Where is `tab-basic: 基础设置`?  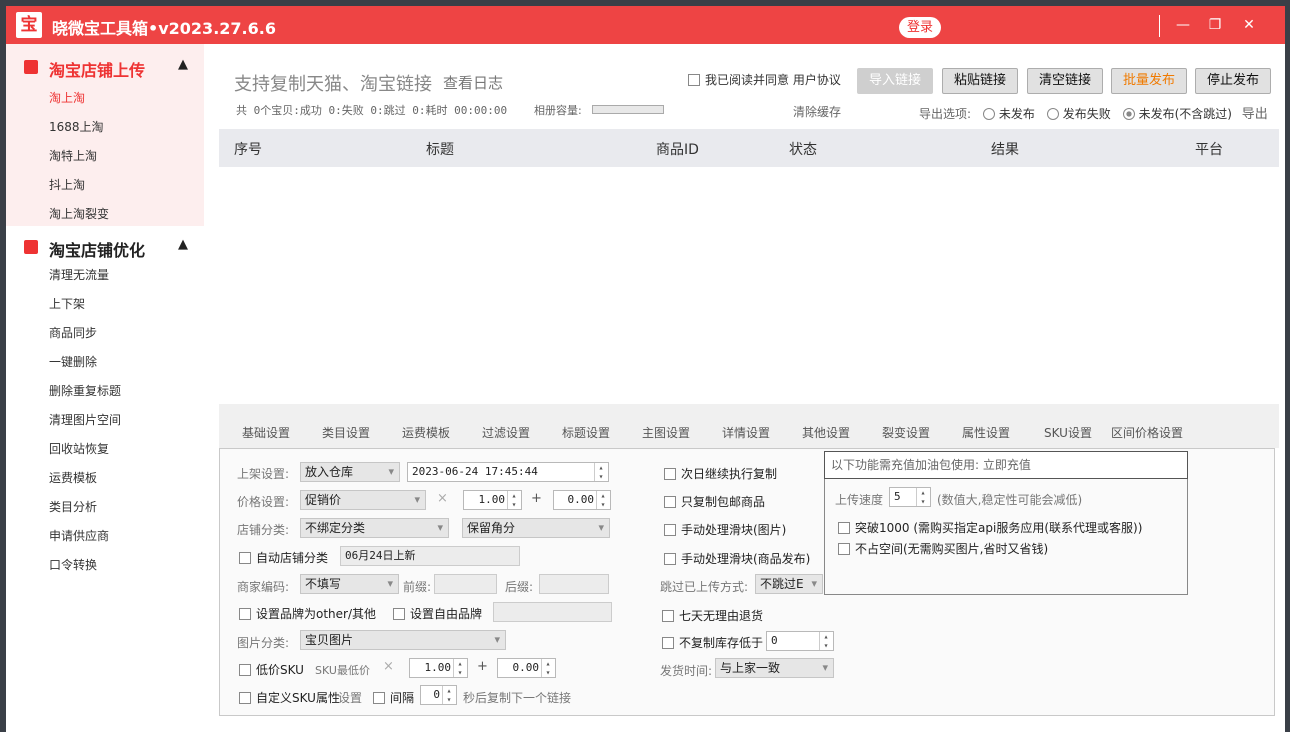 tab-basic: 基础设置 is located at coordinates (266, 432).